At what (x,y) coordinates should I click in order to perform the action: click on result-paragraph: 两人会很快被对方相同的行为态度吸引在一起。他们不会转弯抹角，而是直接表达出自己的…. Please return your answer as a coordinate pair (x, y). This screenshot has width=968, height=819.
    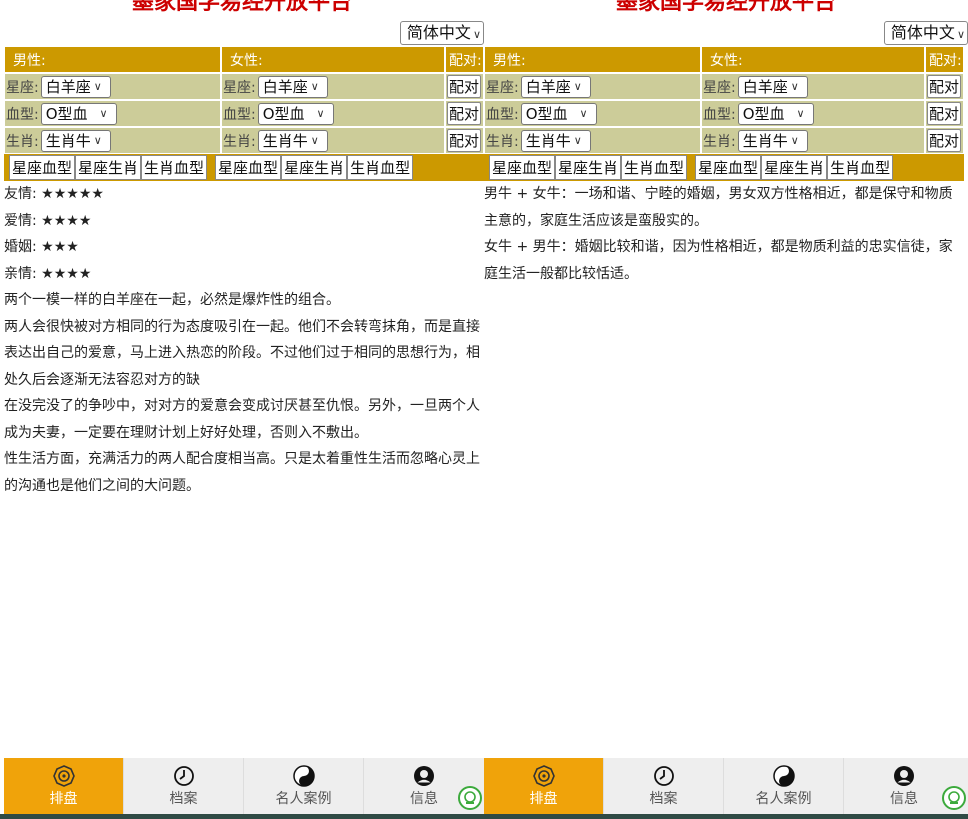
    Looking at the image, I should click on (242, 353).